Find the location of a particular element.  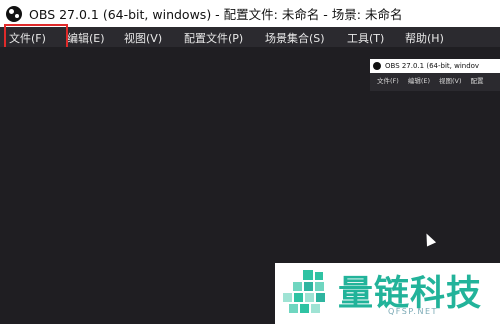

preview-obs-icon is located at coordinates (377, 66).